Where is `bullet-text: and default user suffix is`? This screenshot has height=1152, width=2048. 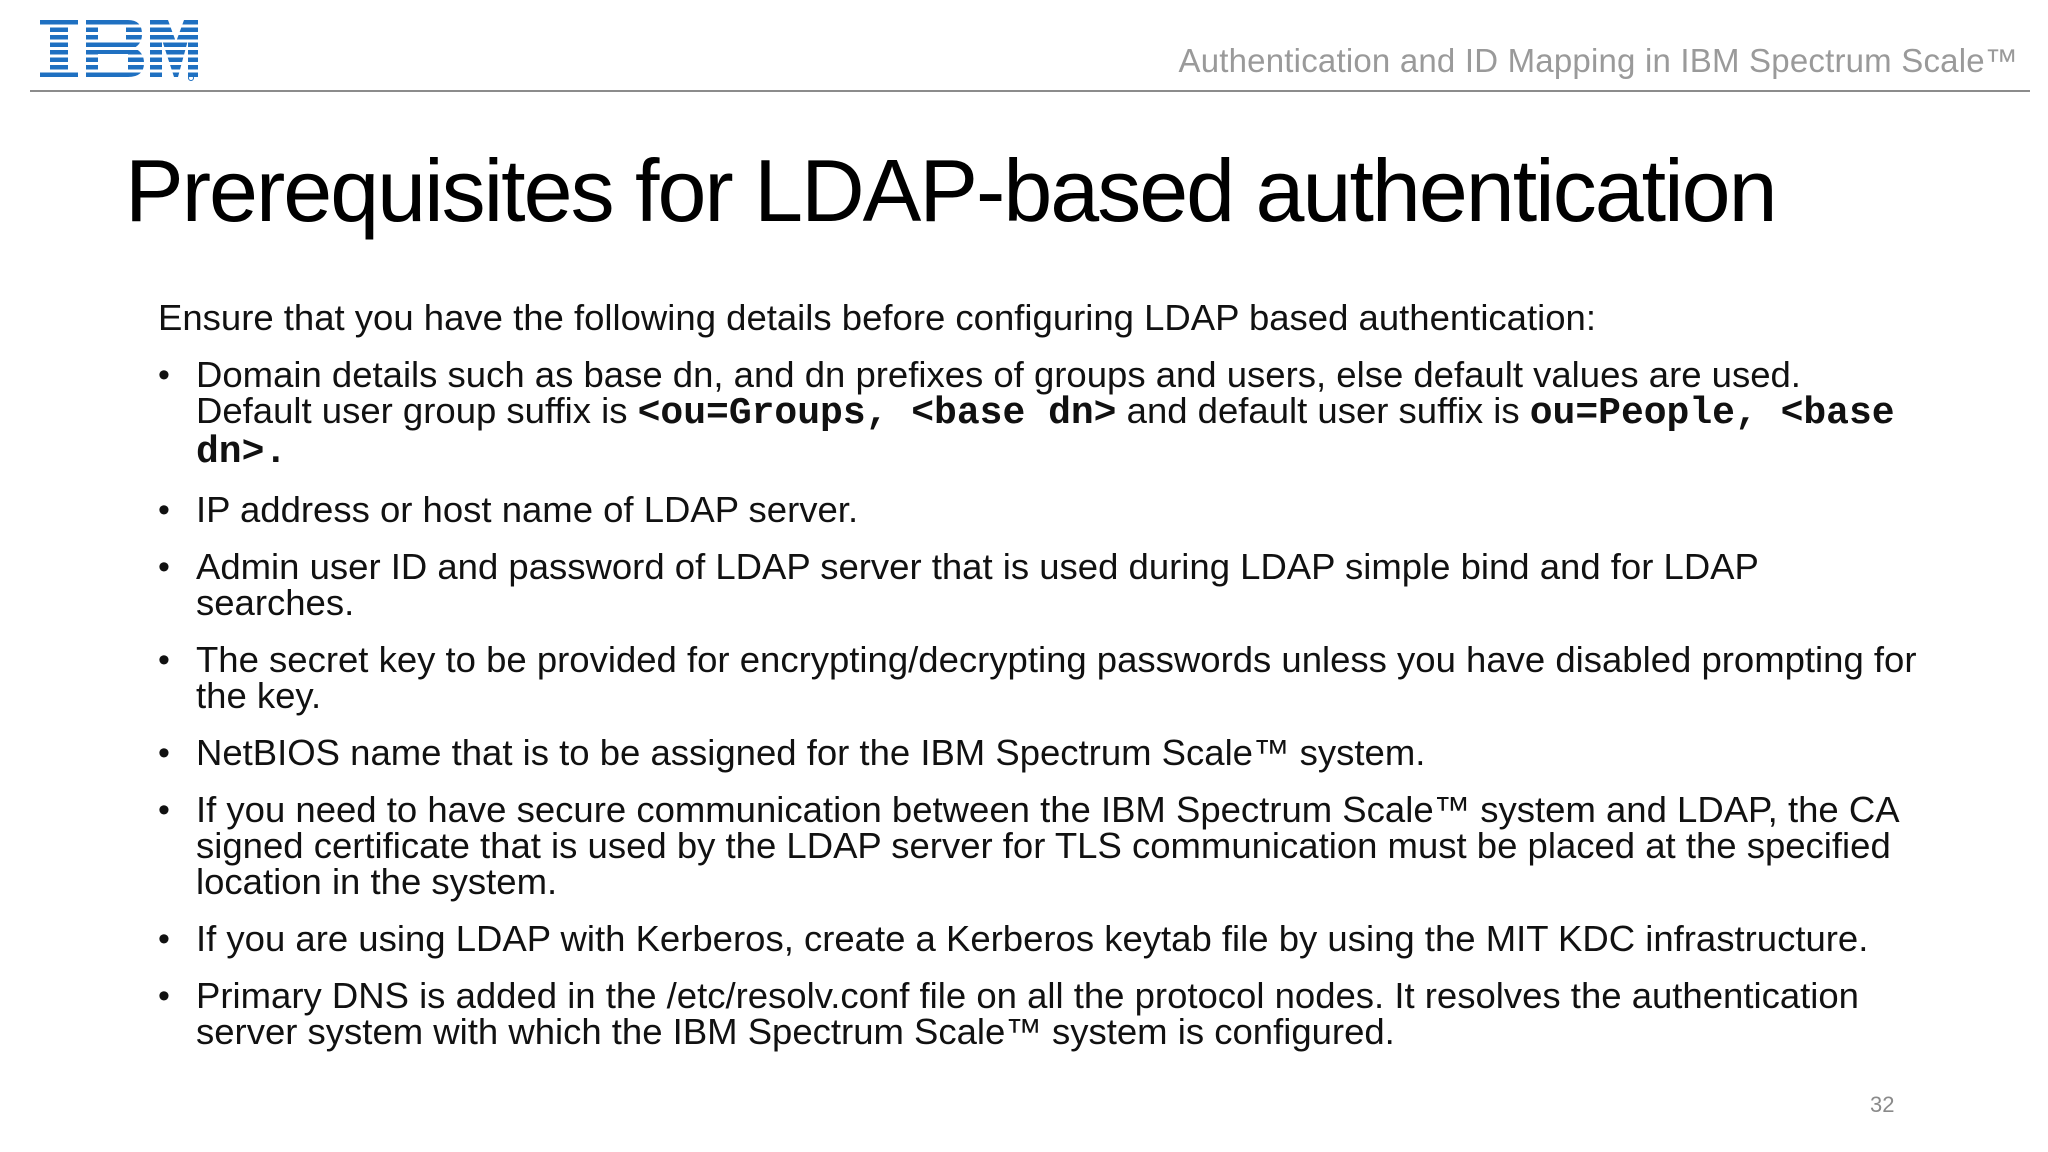
bullet-text: and default user suffix is is located at coordinates (1323, 410).